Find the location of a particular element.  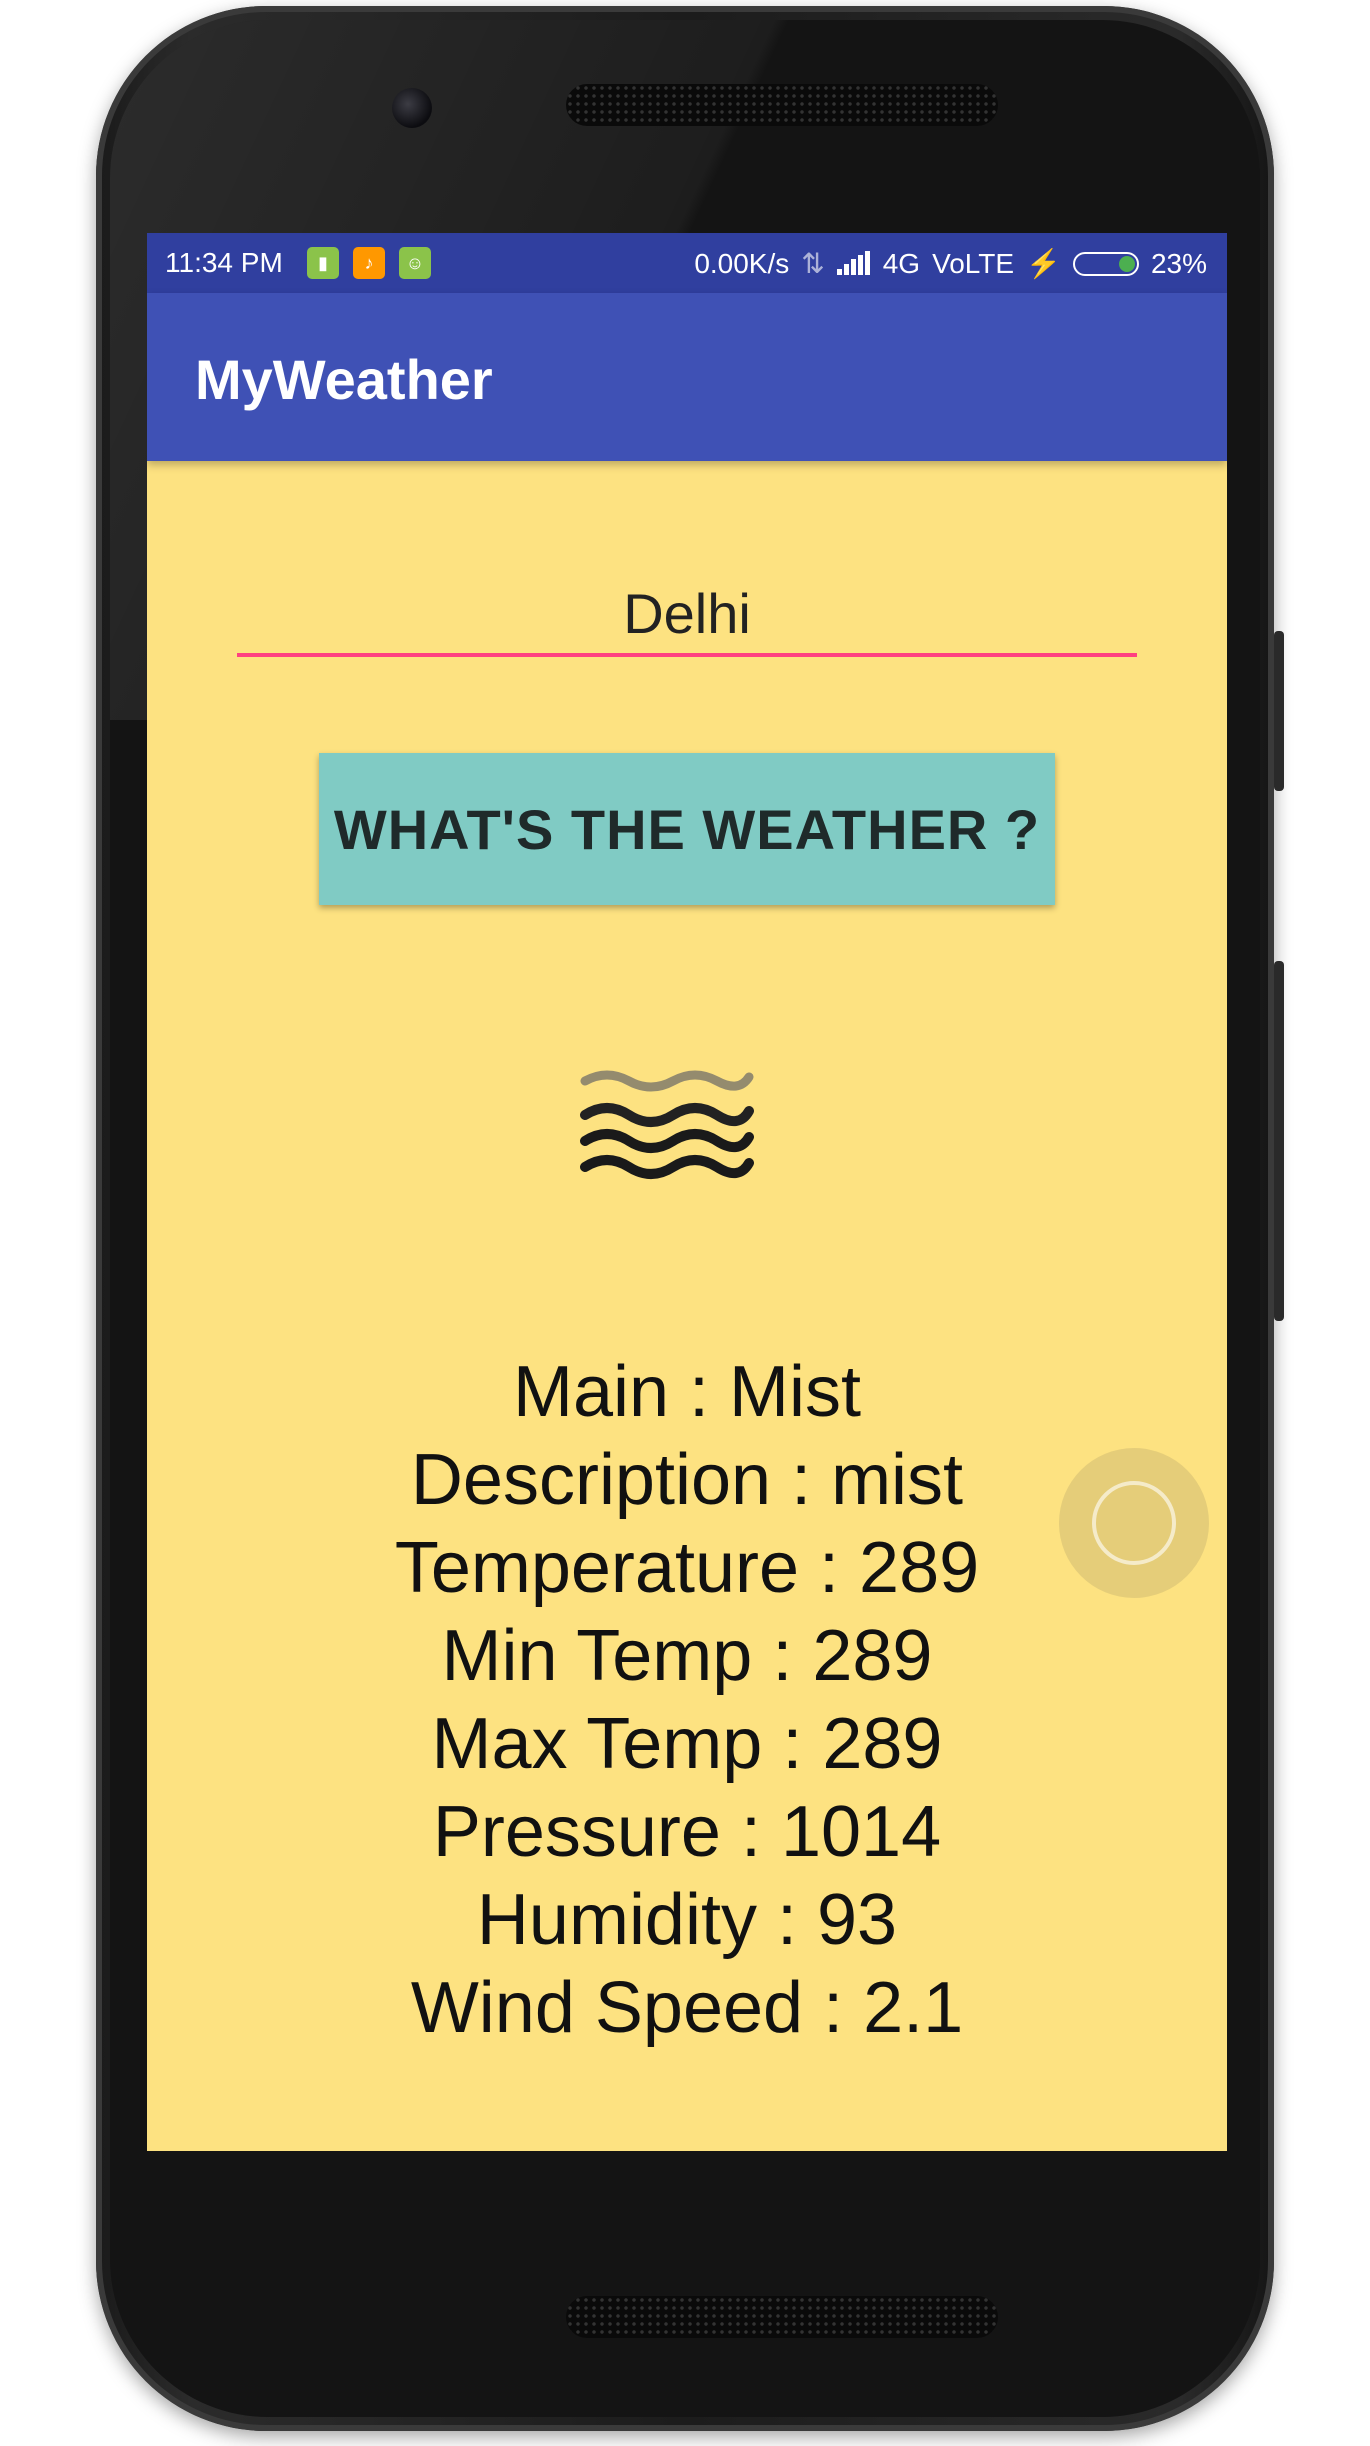

battery-percent: 23% is located at coordinates (1178, 263).